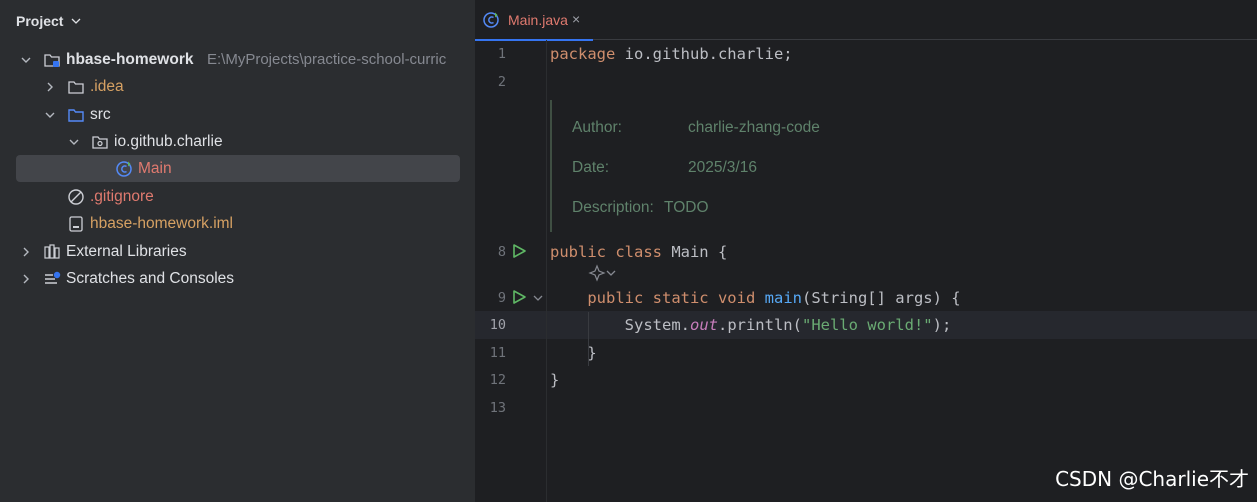 The height and width of the screenshot is (502, 1257). What do you see at coordinates (606, 252) in the screenshot?
I see `keyword: public class` at bounding box center [606, 252].